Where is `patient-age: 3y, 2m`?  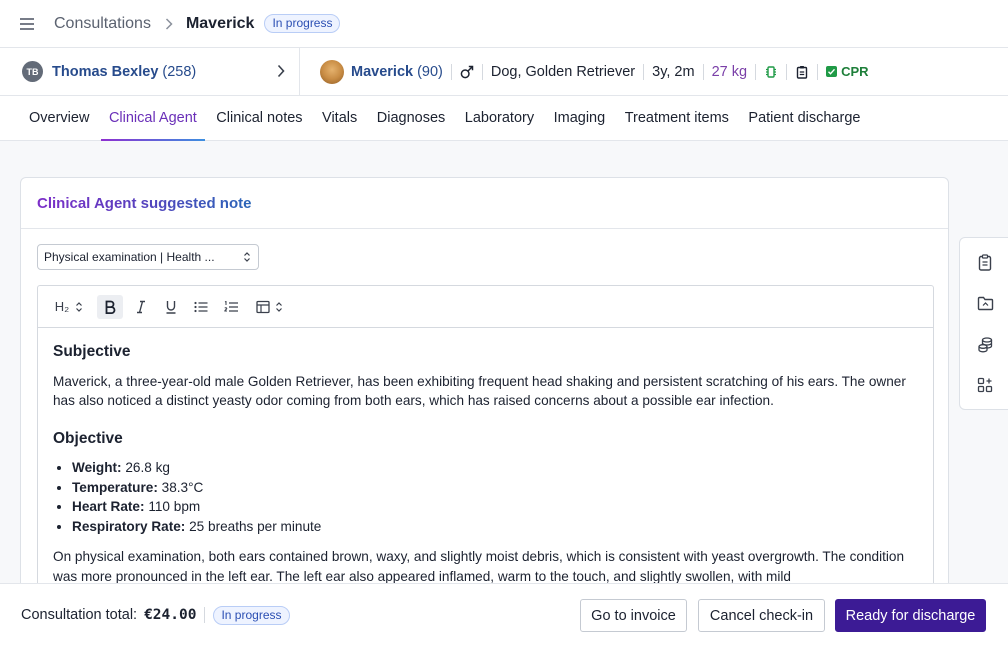
patient-age: 3y, 2m is located at coordinates (673, 71).